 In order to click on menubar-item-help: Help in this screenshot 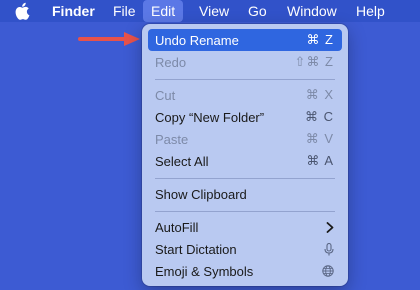, I will do `click(370, 11)`.